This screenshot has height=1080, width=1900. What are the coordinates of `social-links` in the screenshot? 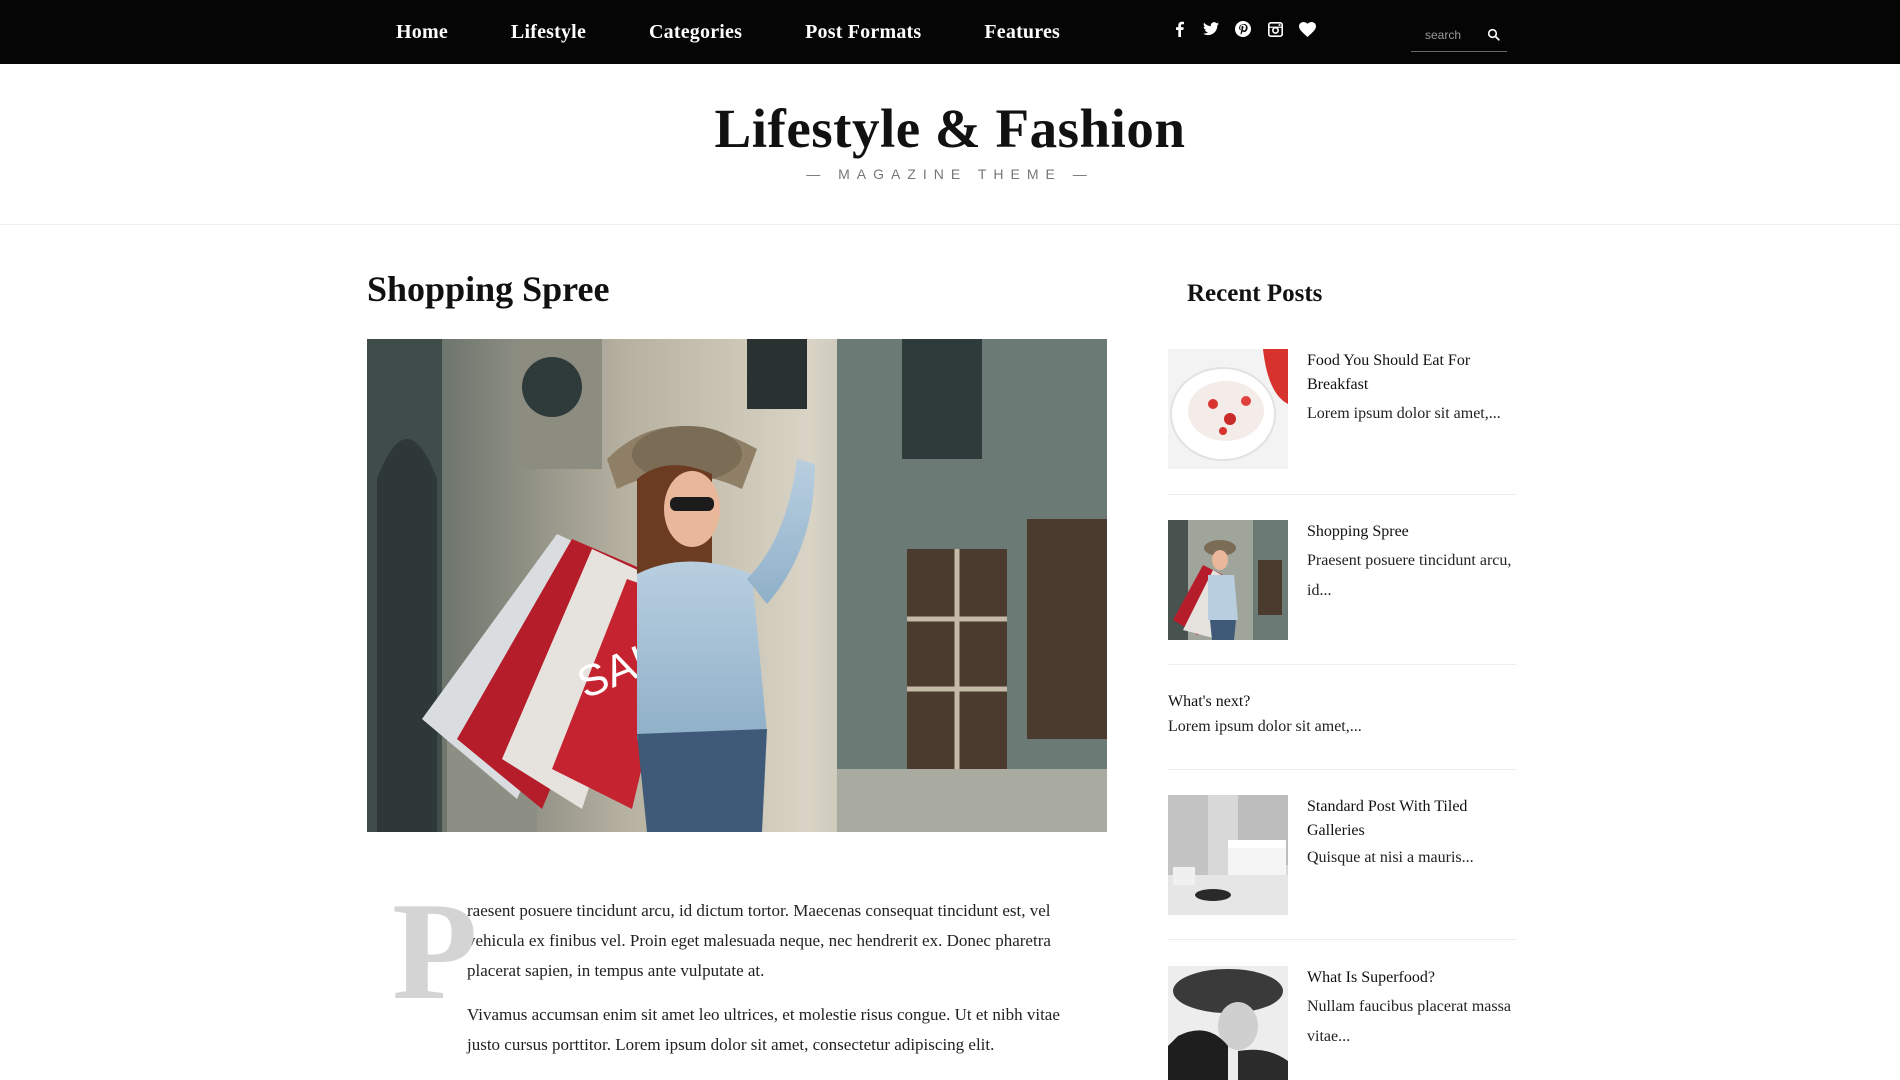 It's located at (1243, 29).